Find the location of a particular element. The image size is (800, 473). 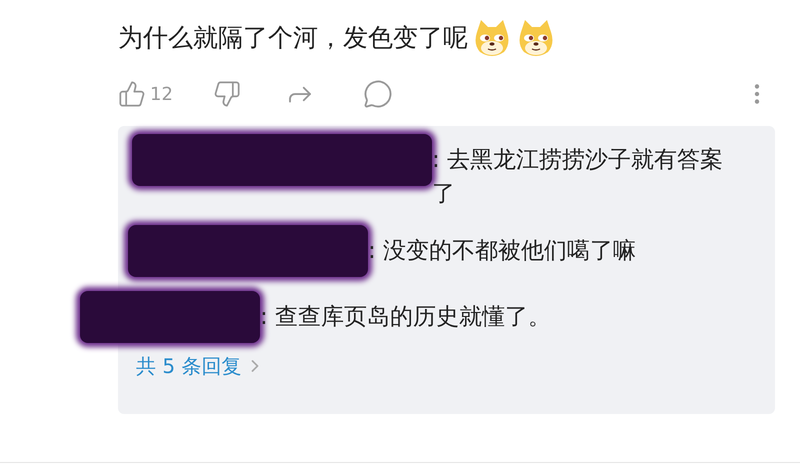

reply-text: : 去黑龙江捞捞沙子就有答案了 is located at coordinates (578, 177).